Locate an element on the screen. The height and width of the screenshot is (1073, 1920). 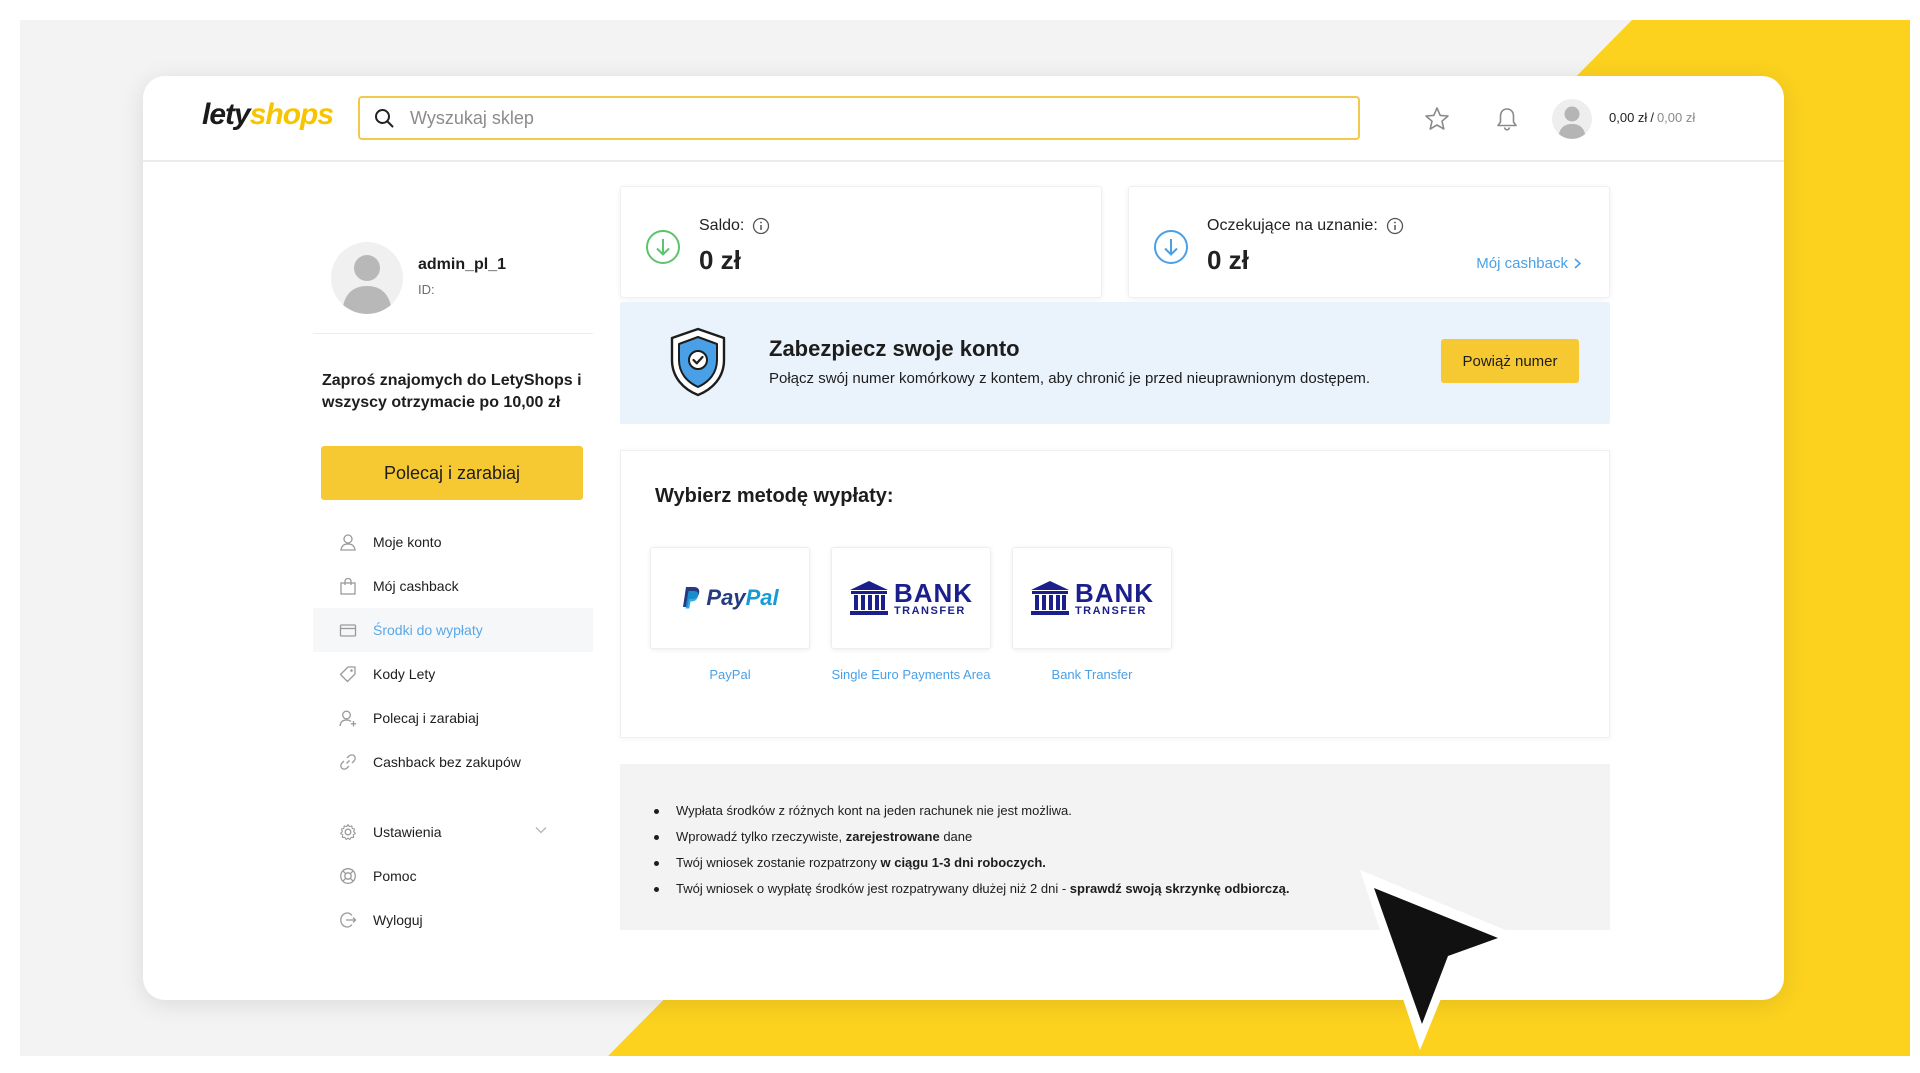
sidebar-item-wyloguj: Wyloguj is located at coordinates (453, 920).